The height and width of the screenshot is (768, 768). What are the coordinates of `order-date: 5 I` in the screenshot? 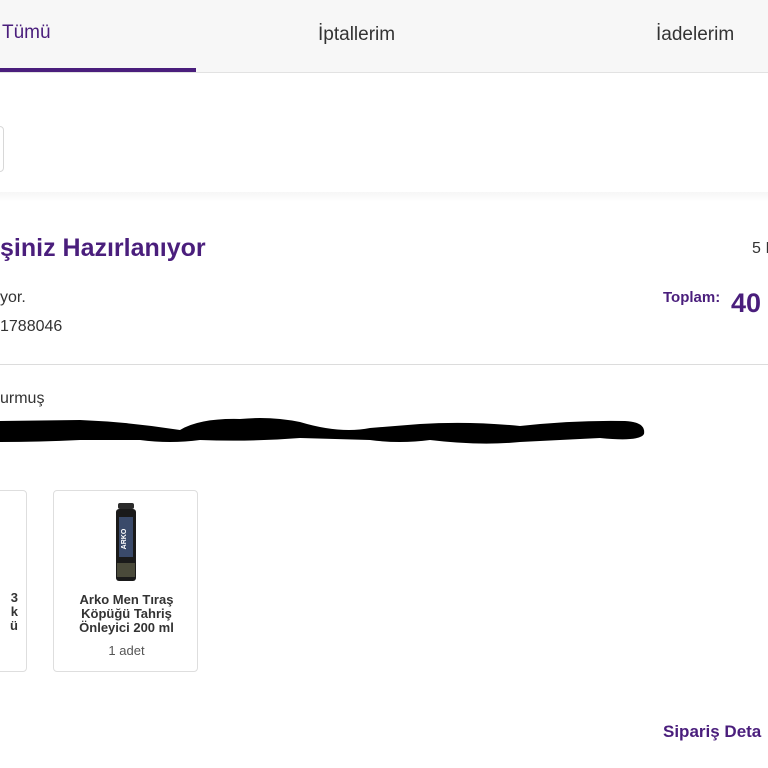 It's located at (760, 248).